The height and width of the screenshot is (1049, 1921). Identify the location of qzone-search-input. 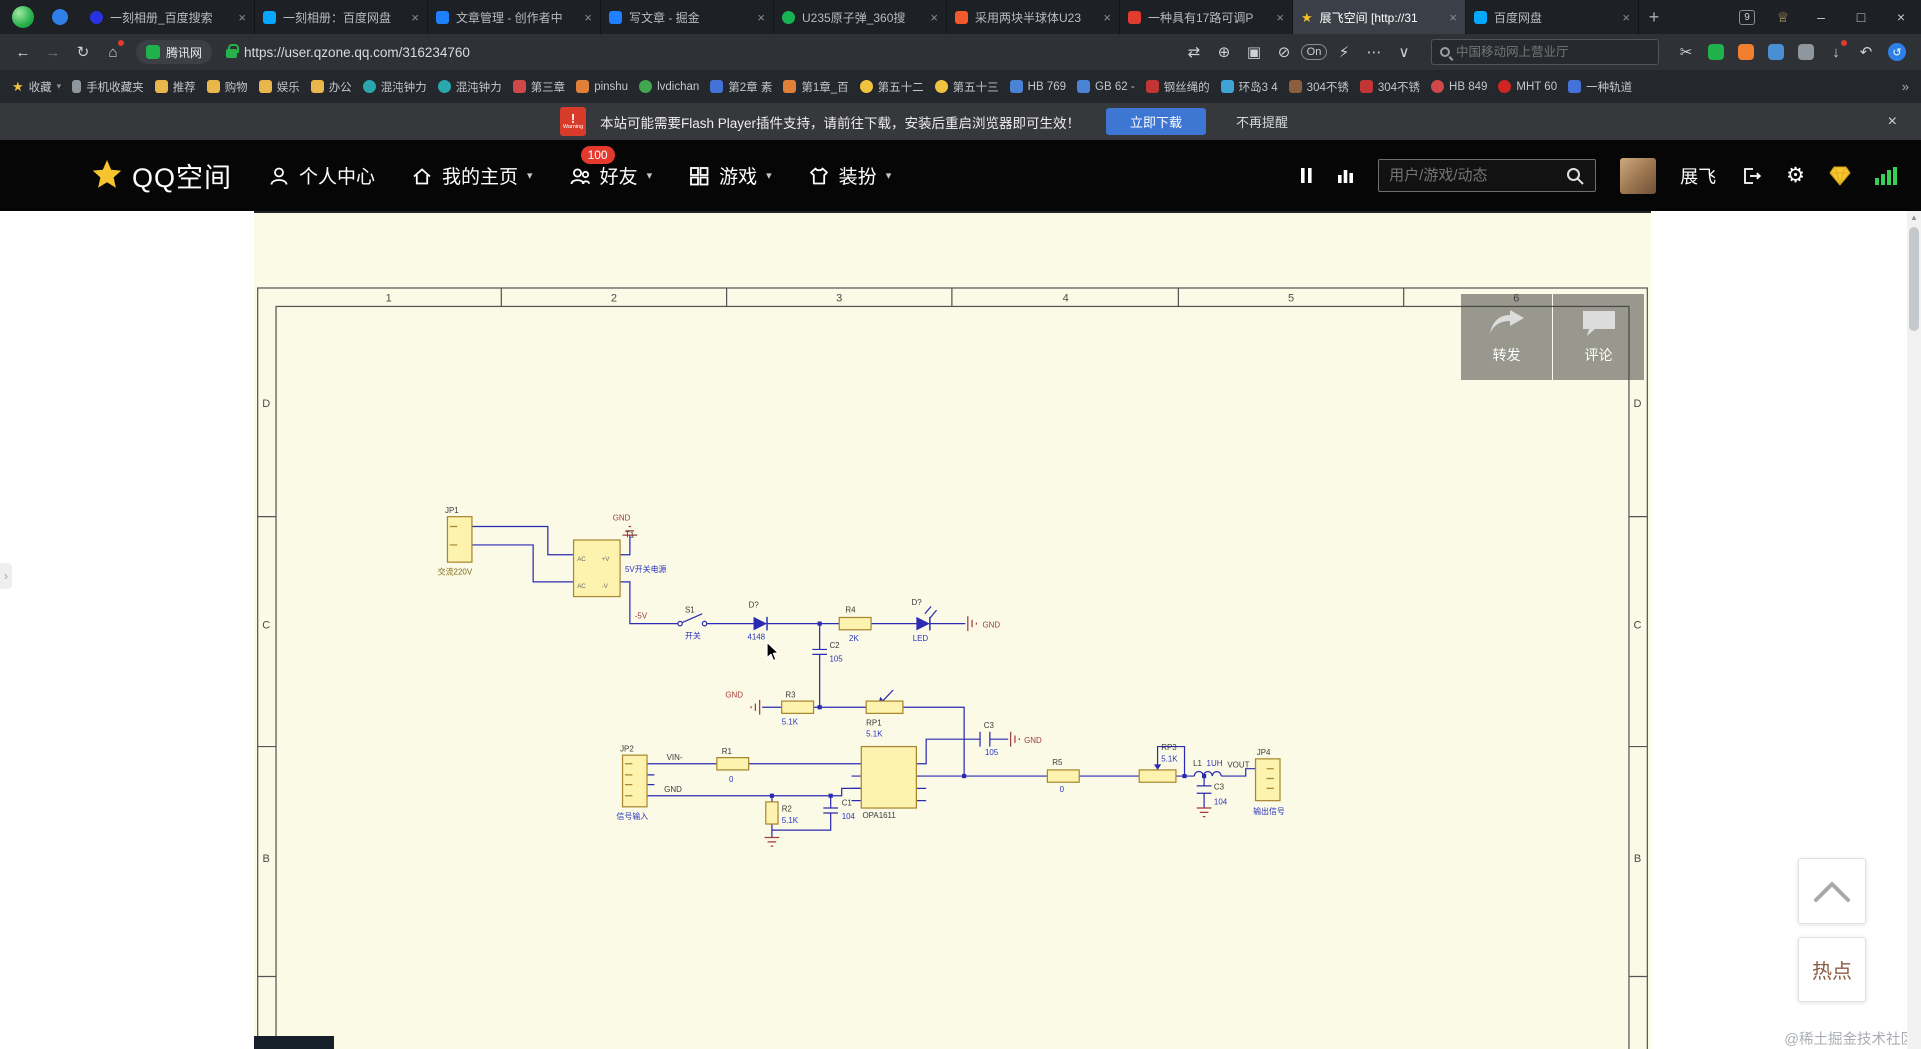
(1473, 175).